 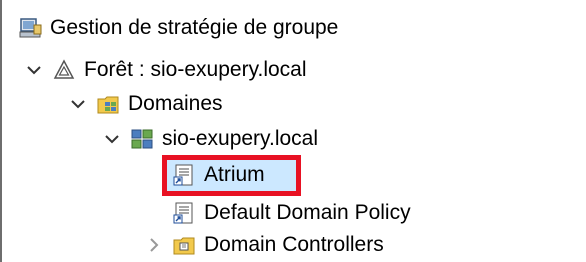 I want to click on tree-node-atrium: Atrium, so click(x=218, y=175).